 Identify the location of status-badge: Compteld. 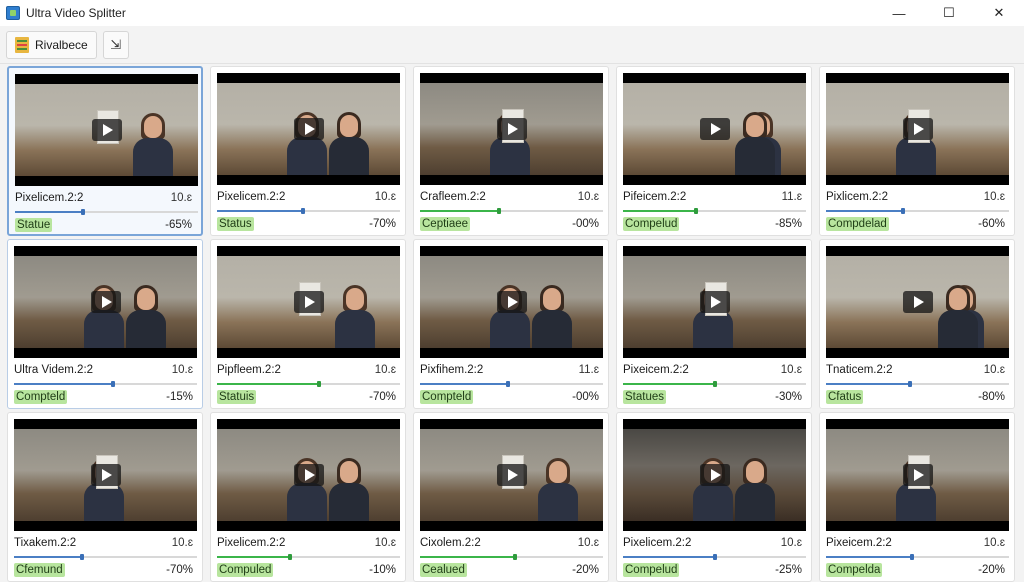
(447, 397).